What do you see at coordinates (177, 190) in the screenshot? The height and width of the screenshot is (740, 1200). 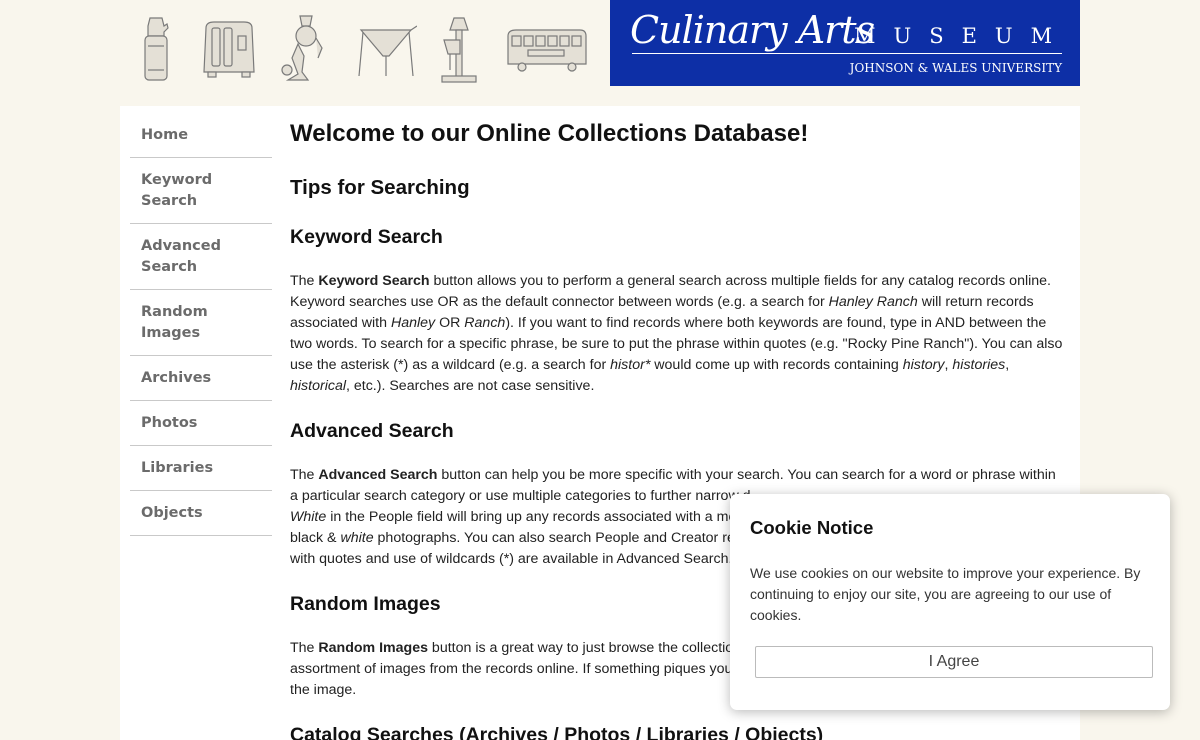 I see `nav-item-label: Keyword Search` at bounding box center [177, 190].